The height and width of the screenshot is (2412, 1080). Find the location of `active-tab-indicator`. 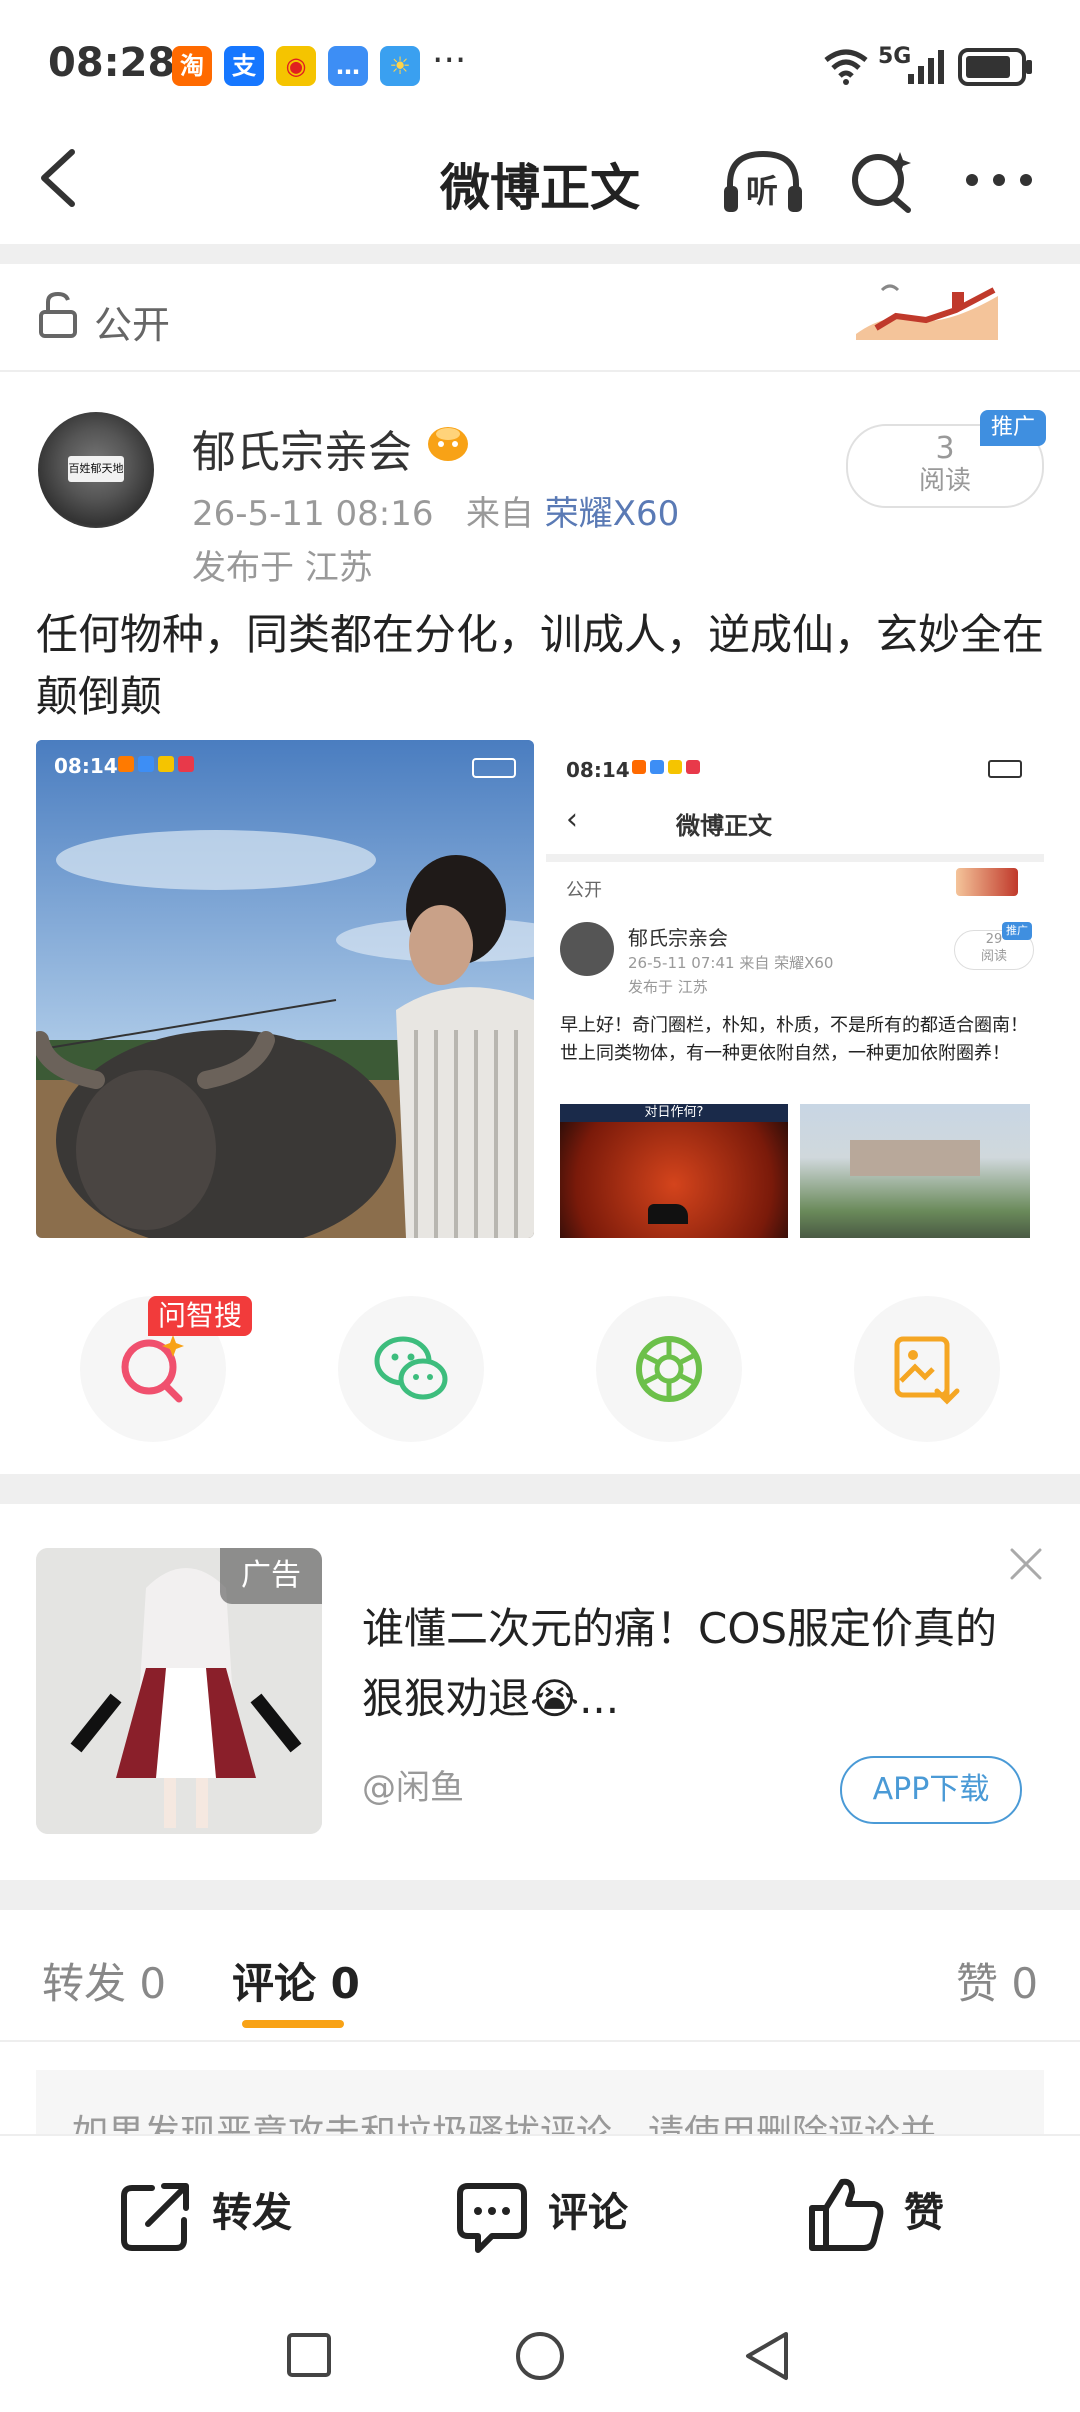

active-tab-indicator is located at coordinates (293, 2024).